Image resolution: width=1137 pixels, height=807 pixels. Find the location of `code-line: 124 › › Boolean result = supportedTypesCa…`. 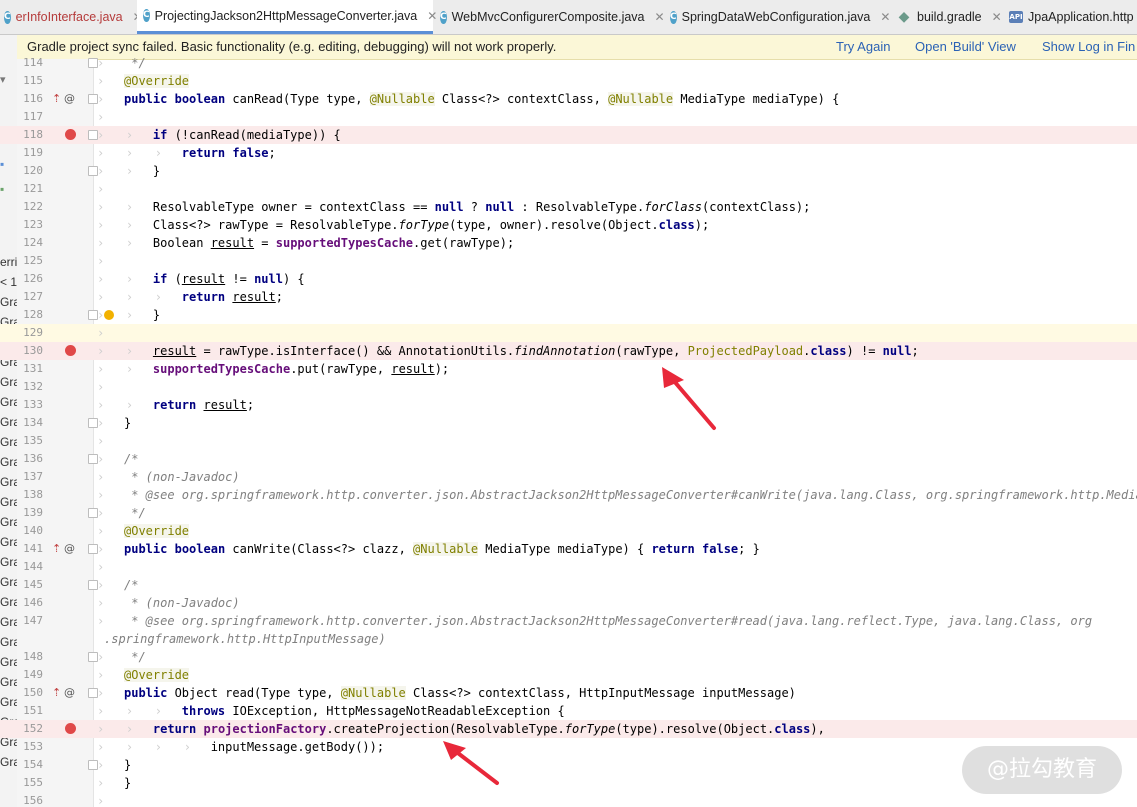

code-line: 124 › › Boolean result = supportedTypesCa… is located at coordinates (568, 243).